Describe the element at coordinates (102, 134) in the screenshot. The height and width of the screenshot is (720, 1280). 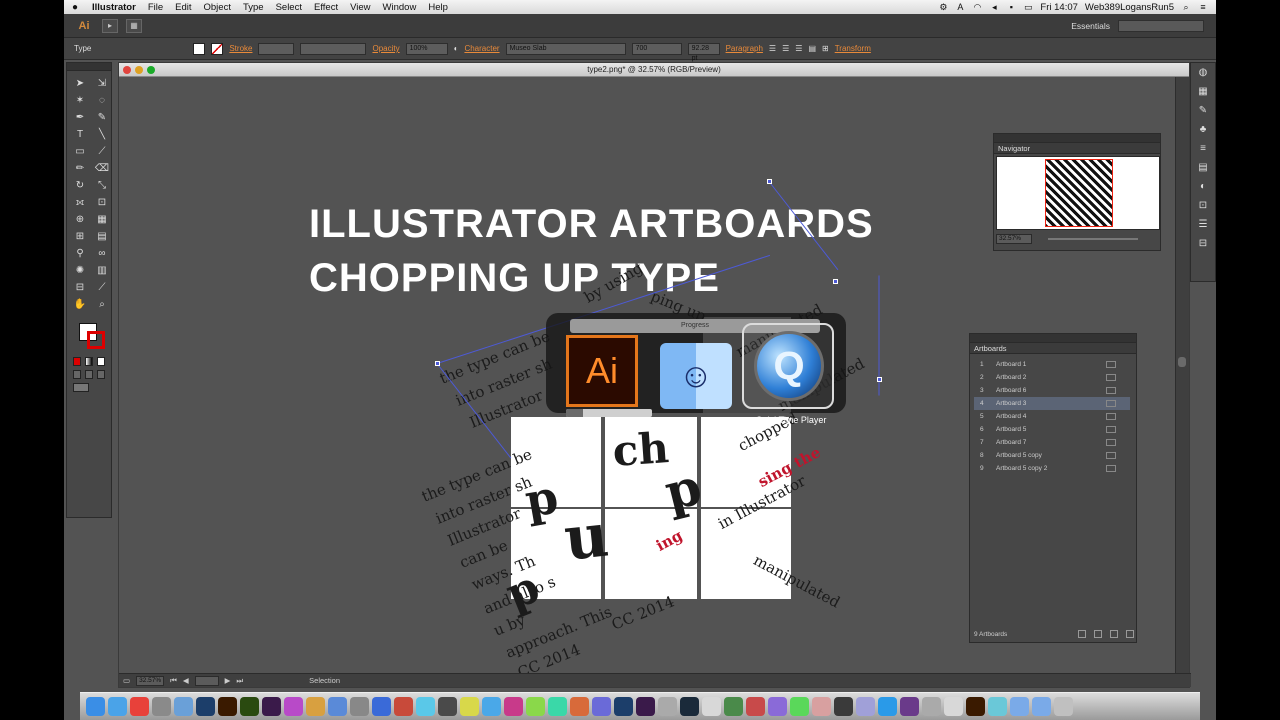
I see `line-tool-icon: ╲` at that location.